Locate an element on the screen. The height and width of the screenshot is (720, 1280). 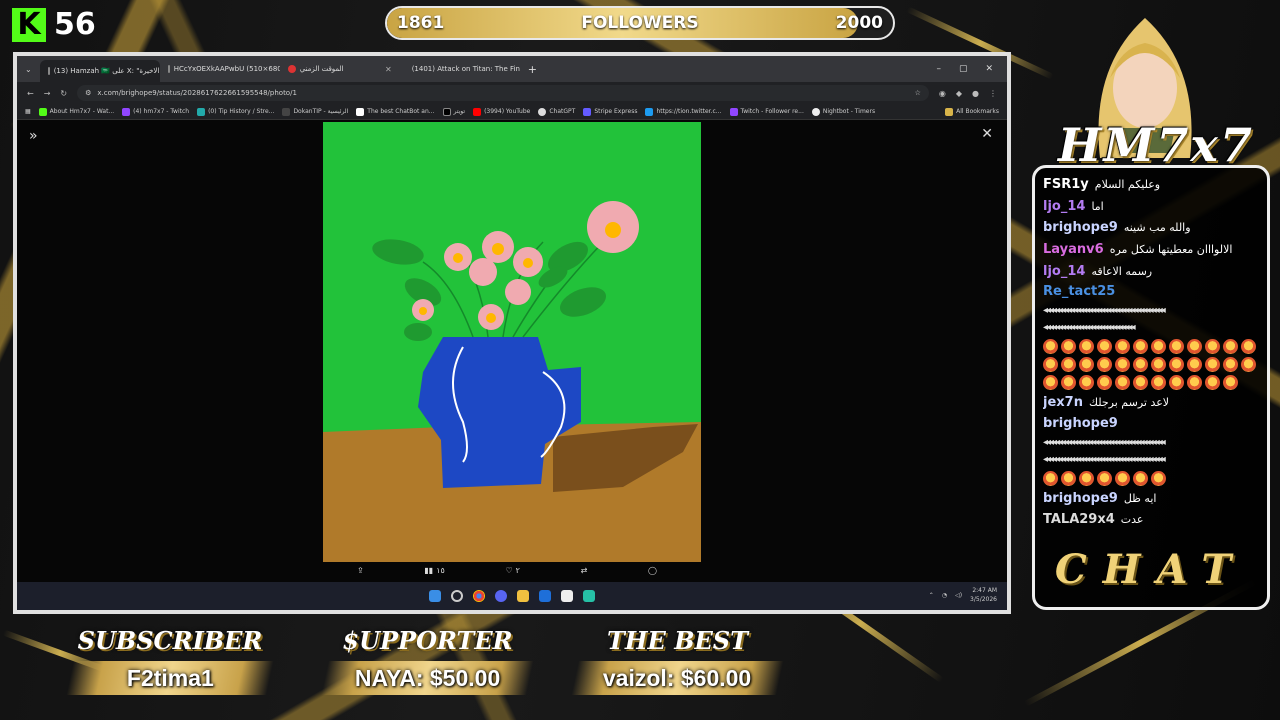
chrome-icon is located at coordinates (479, 596).